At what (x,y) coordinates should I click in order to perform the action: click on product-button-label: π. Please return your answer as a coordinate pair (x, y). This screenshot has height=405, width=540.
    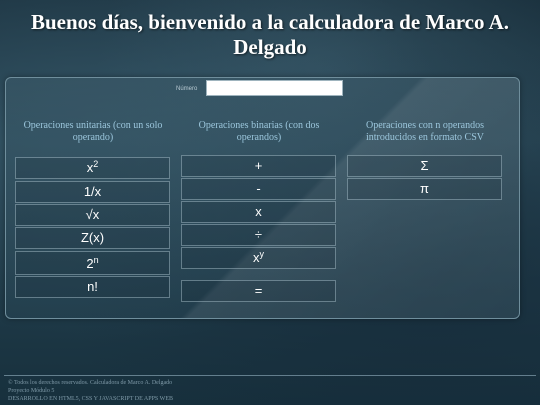
    Looking at the image, I should click on (424, 188).